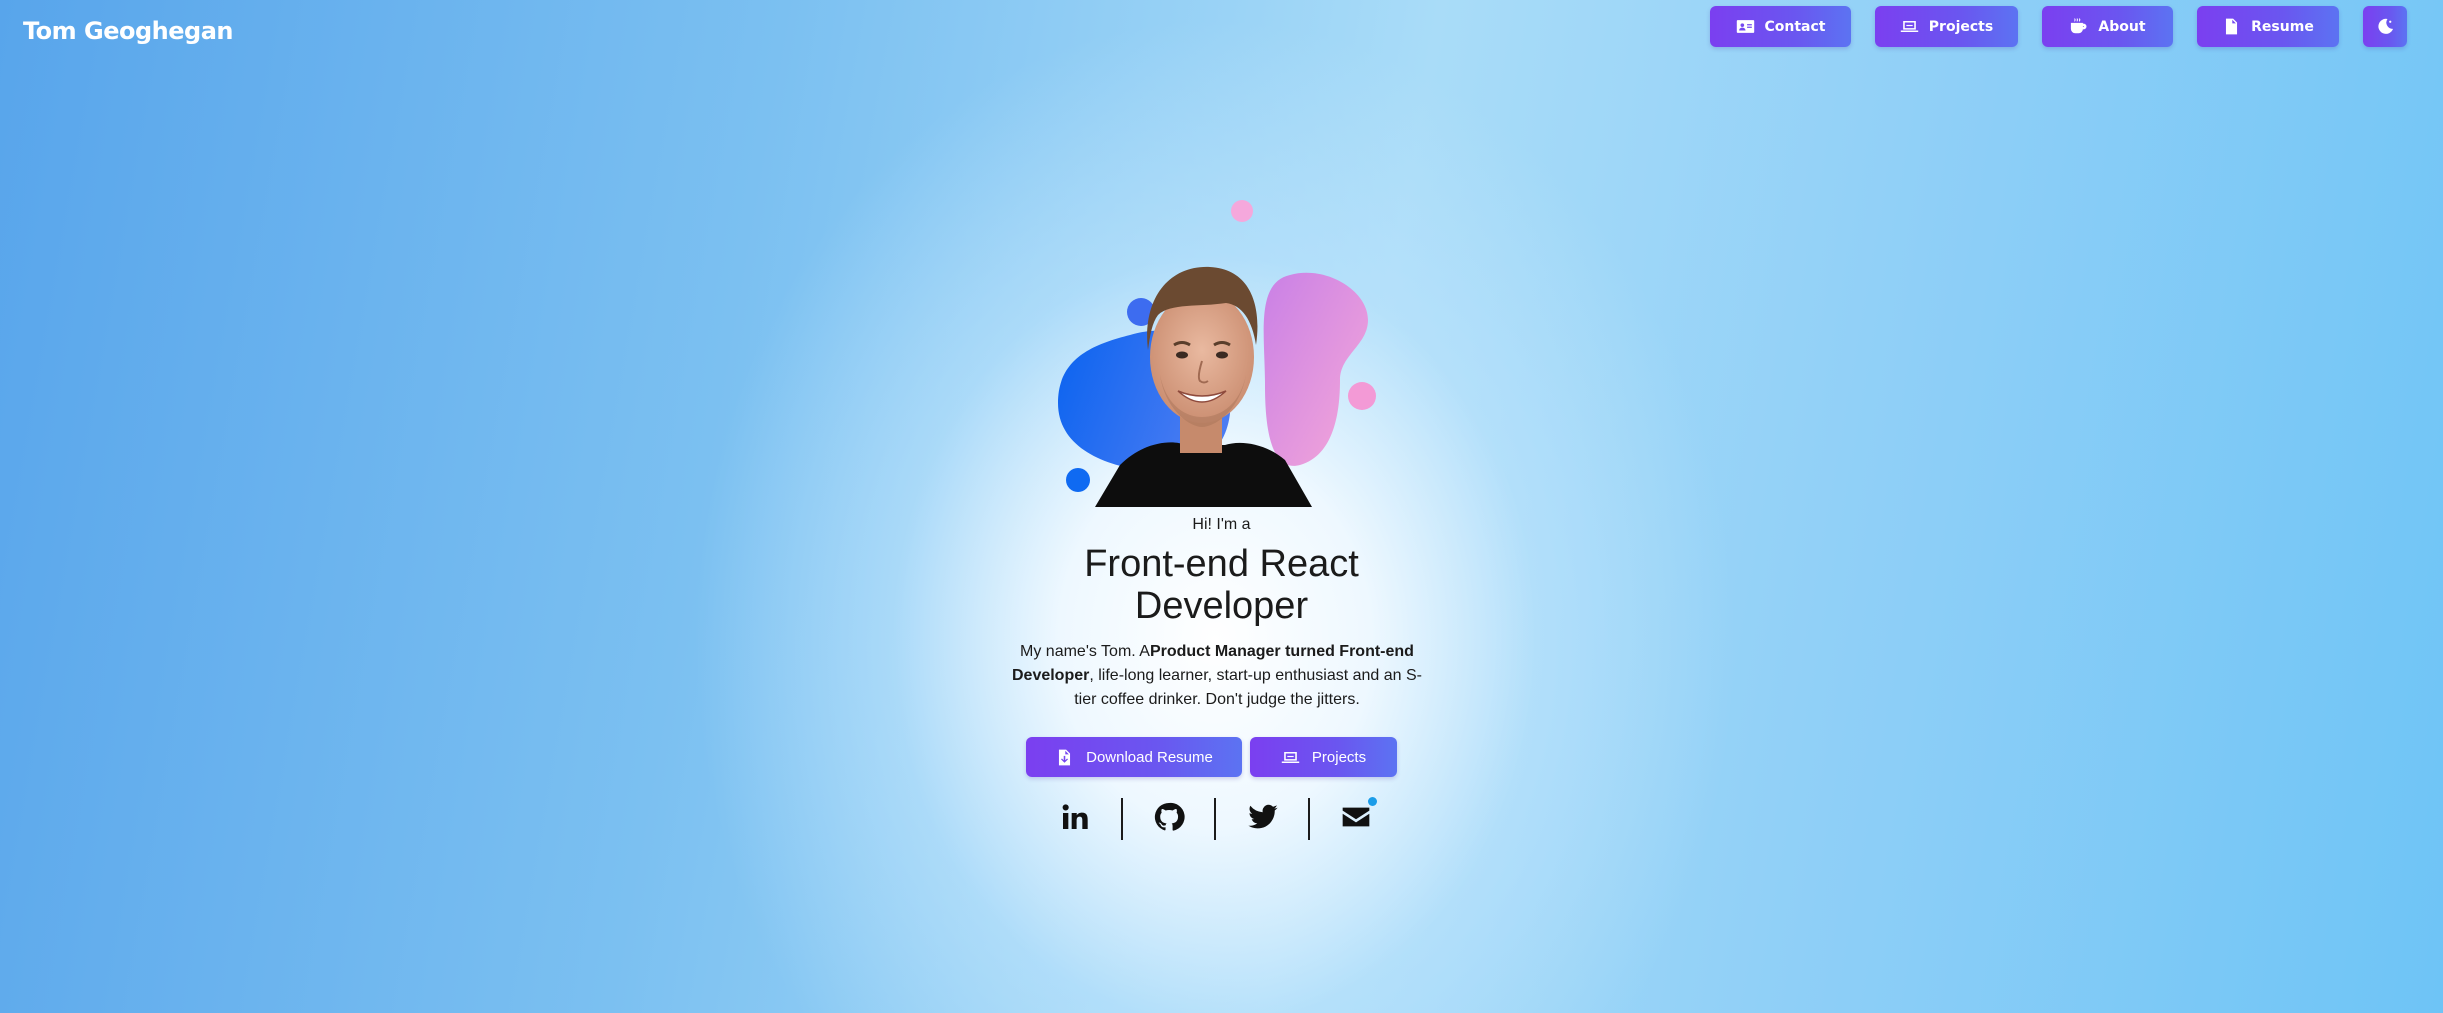  I want to click on pink-blob, so click(1315, 369).